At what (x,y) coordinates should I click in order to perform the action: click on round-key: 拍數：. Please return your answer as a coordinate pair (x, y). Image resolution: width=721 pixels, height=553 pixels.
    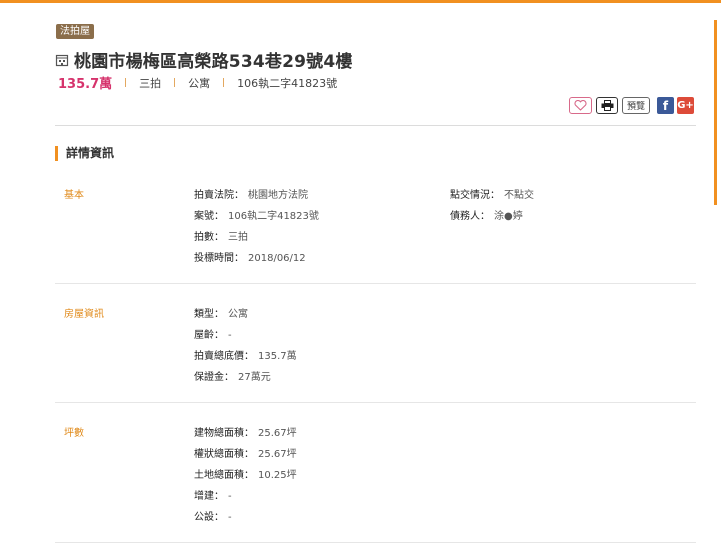
    Looking at the image, I should click on (209, 237).